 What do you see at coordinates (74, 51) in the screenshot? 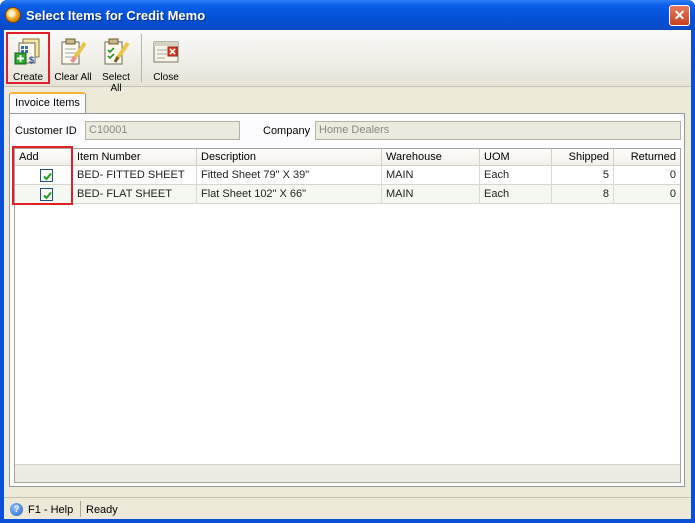
I see `clear-all-icon` at bounding box center [74, 51].